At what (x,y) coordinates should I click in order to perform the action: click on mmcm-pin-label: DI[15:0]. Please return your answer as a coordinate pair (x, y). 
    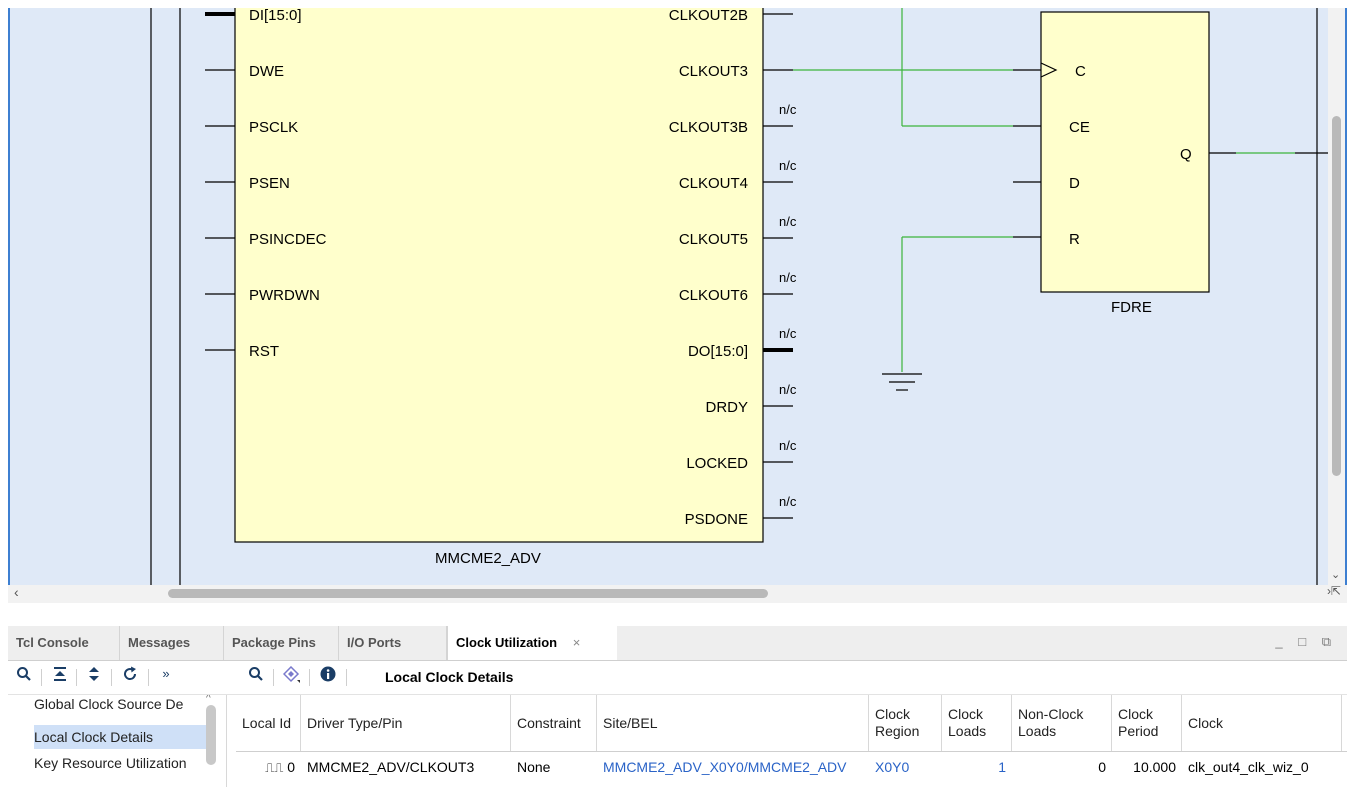
    Looking at the image, I should click on (275, 16).